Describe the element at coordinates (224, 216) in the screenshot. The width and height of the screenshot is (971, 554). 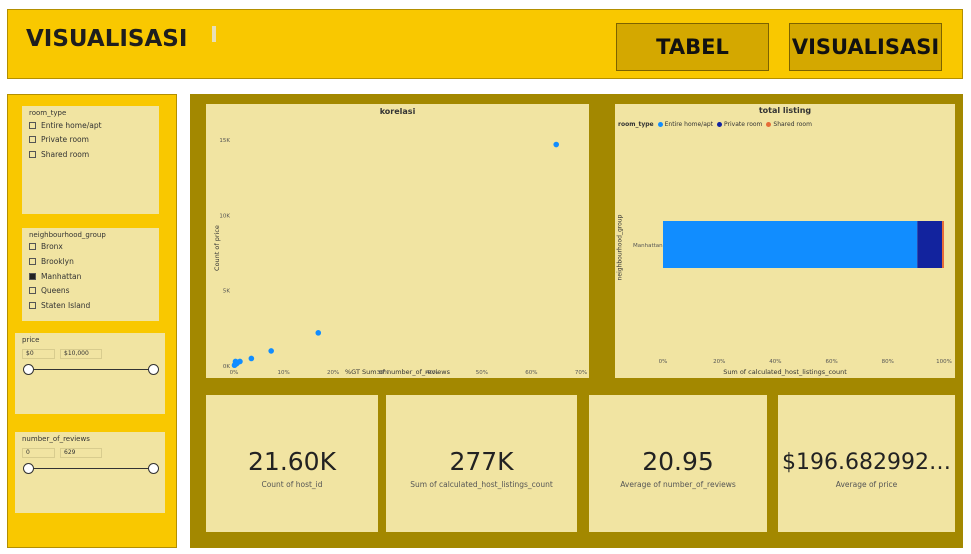
I see `y-tick-label: 10K` at that location.